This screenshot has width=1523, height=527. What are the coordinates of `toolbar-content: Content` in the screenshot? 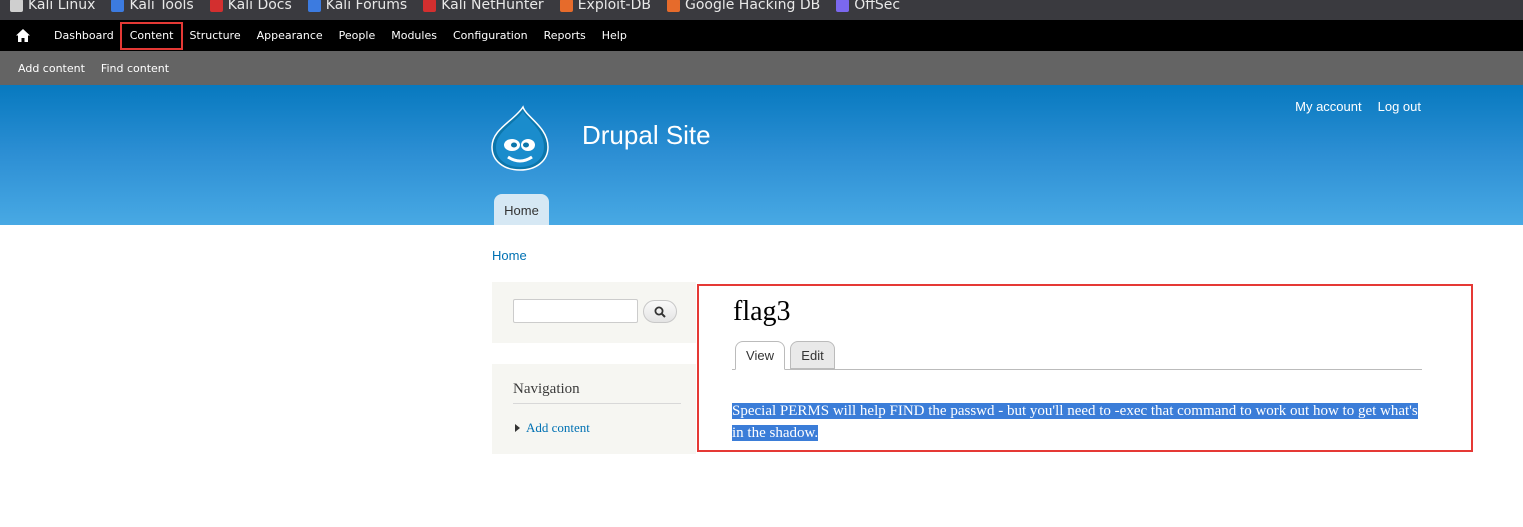 It's located at (151, 35).